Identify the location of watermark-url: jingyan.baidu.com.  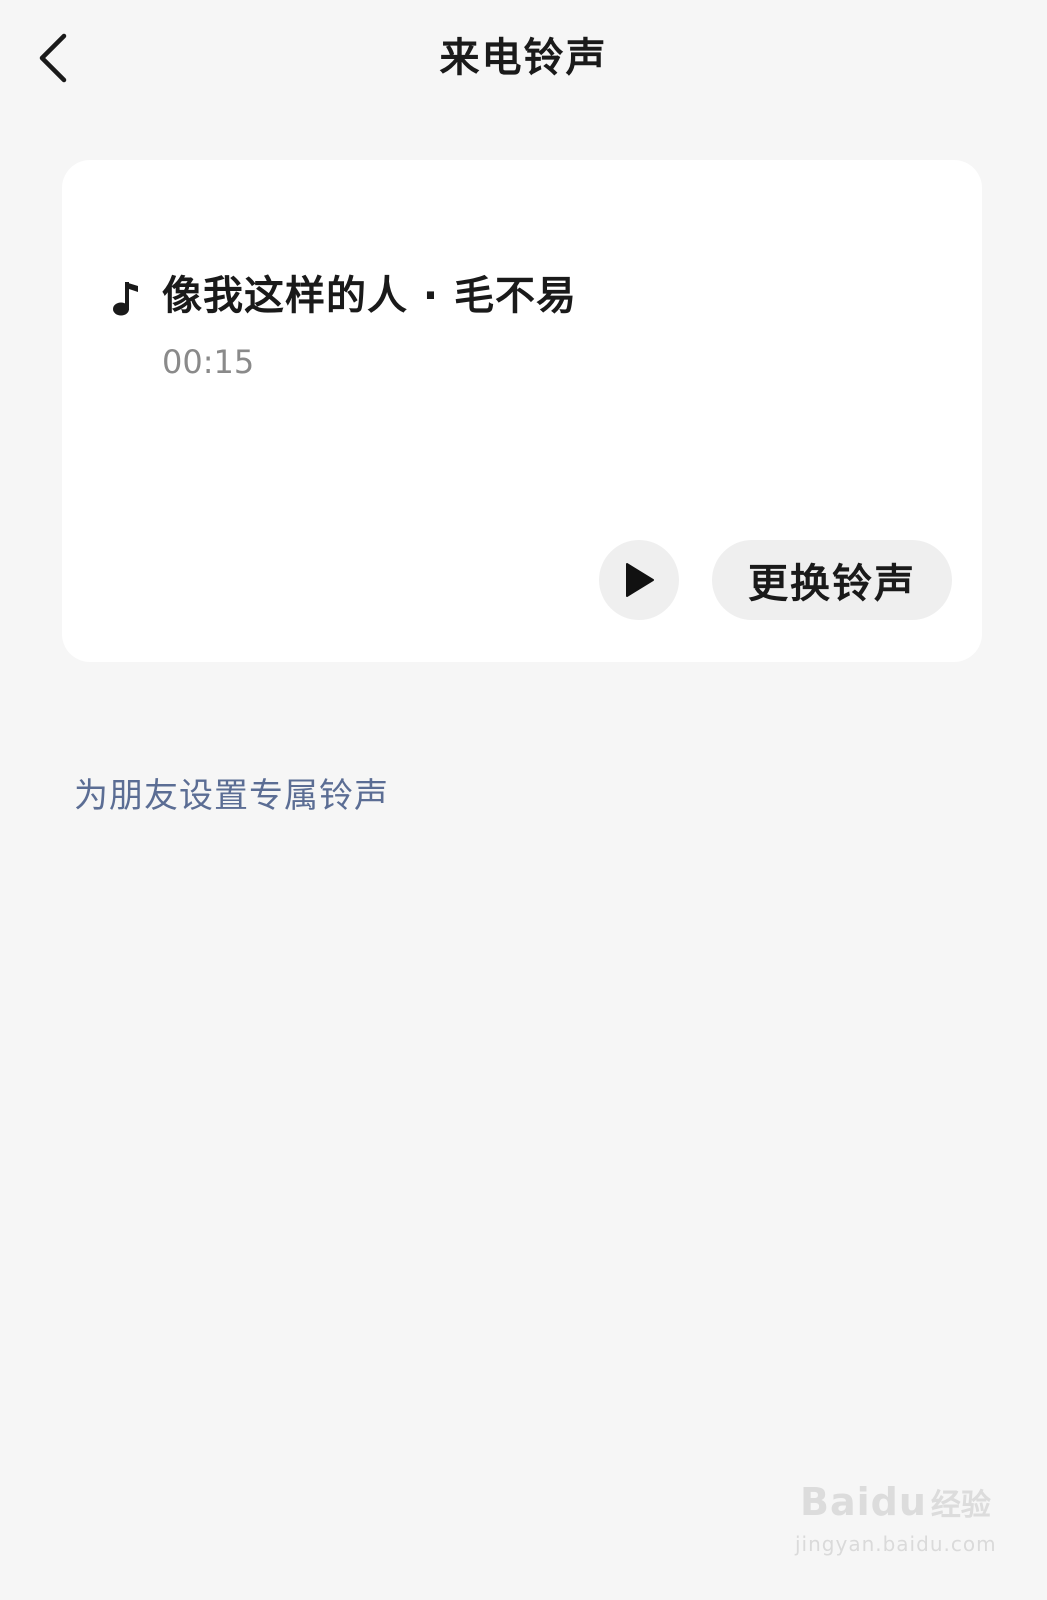
(896, 1544).